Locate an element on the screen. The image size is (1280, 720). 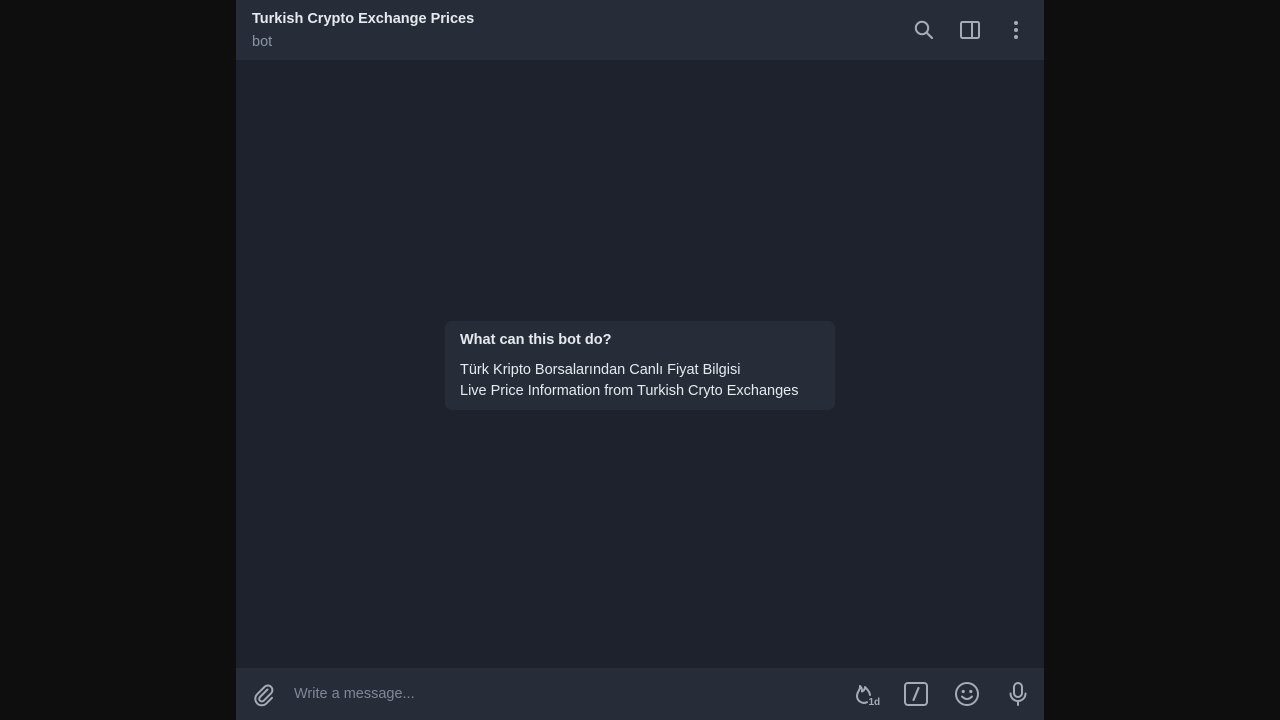
search-icon is located at coordinates (924, 30).